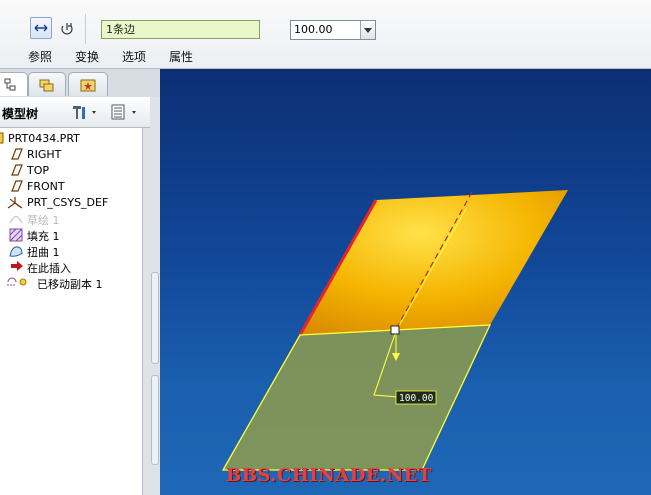  Describe the element at coordinates (356, 397) in the screenshot. I see `moved-copy-preview` at that location.